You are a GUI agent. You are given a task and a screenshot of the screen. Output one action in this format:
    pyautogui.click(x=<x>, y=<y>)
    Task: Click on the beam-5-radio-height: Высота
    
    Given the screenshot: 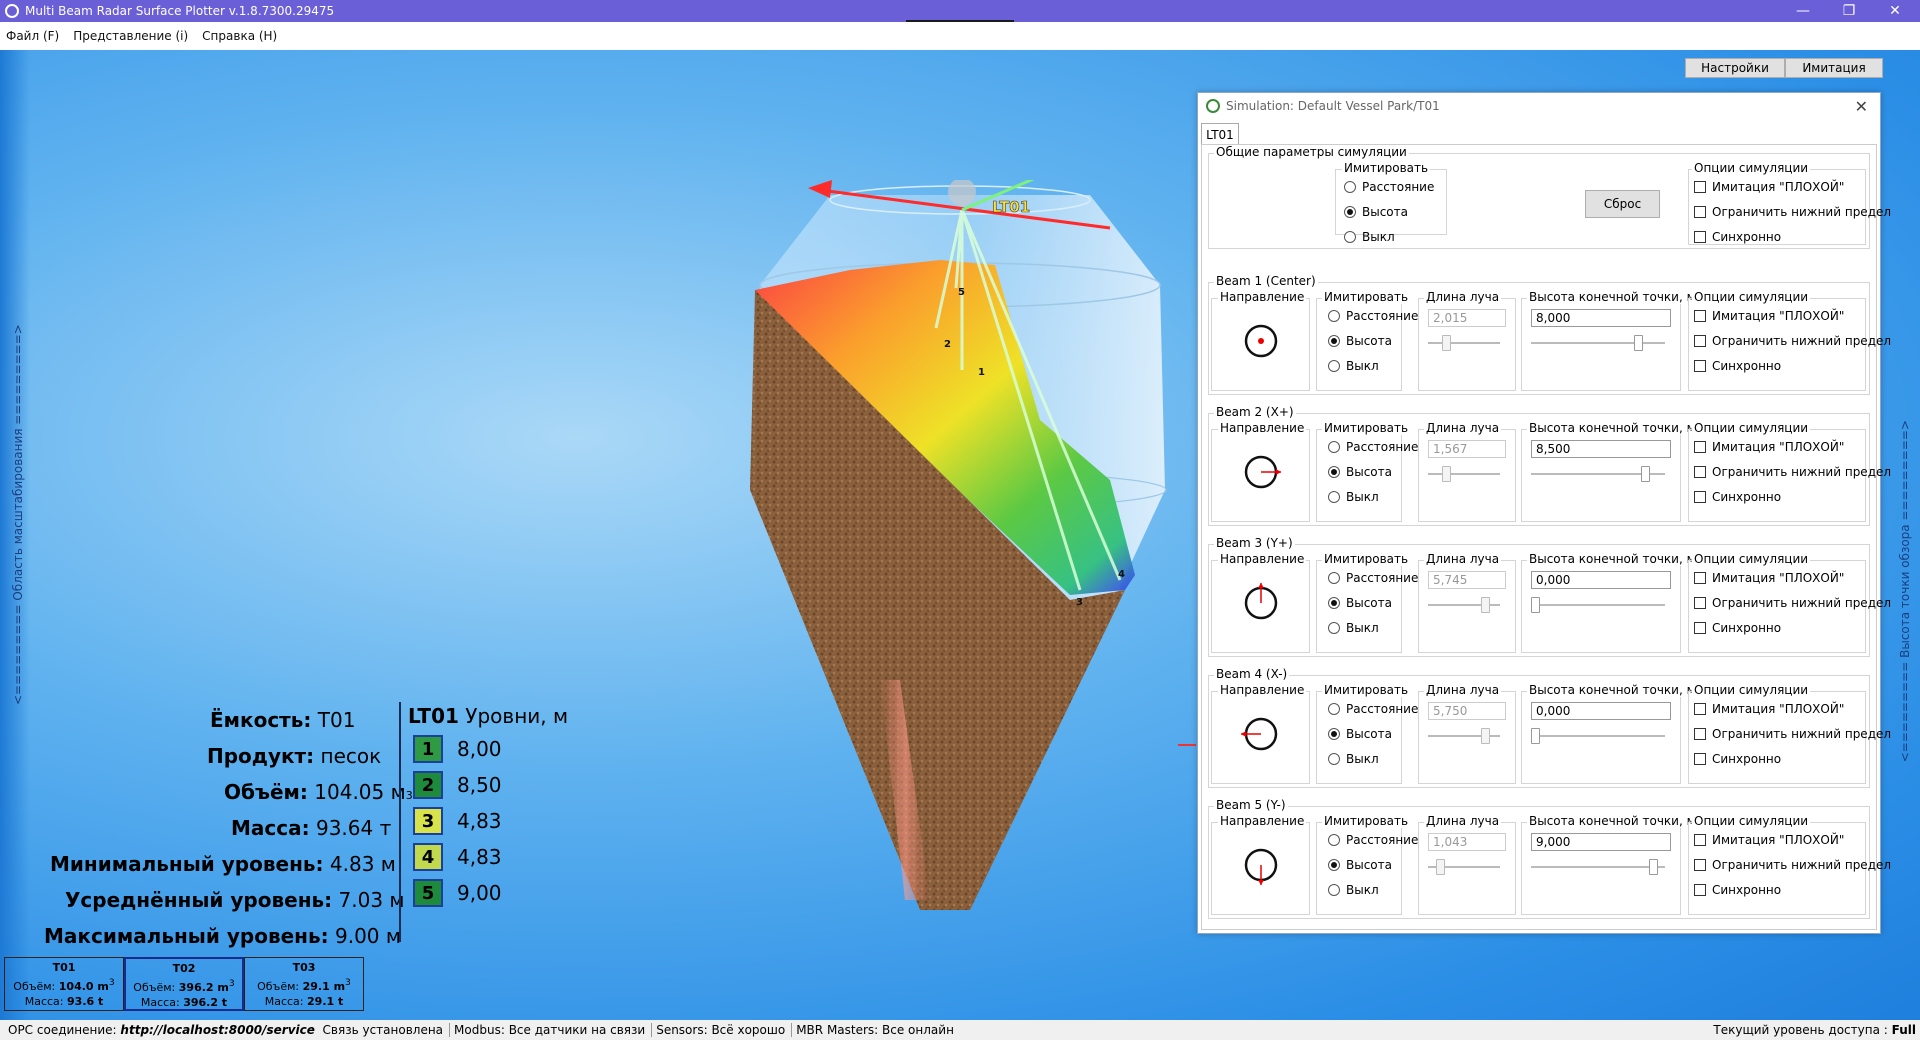 What is the action you would take?
    pyautogui.click(x=1360, y=865)
    